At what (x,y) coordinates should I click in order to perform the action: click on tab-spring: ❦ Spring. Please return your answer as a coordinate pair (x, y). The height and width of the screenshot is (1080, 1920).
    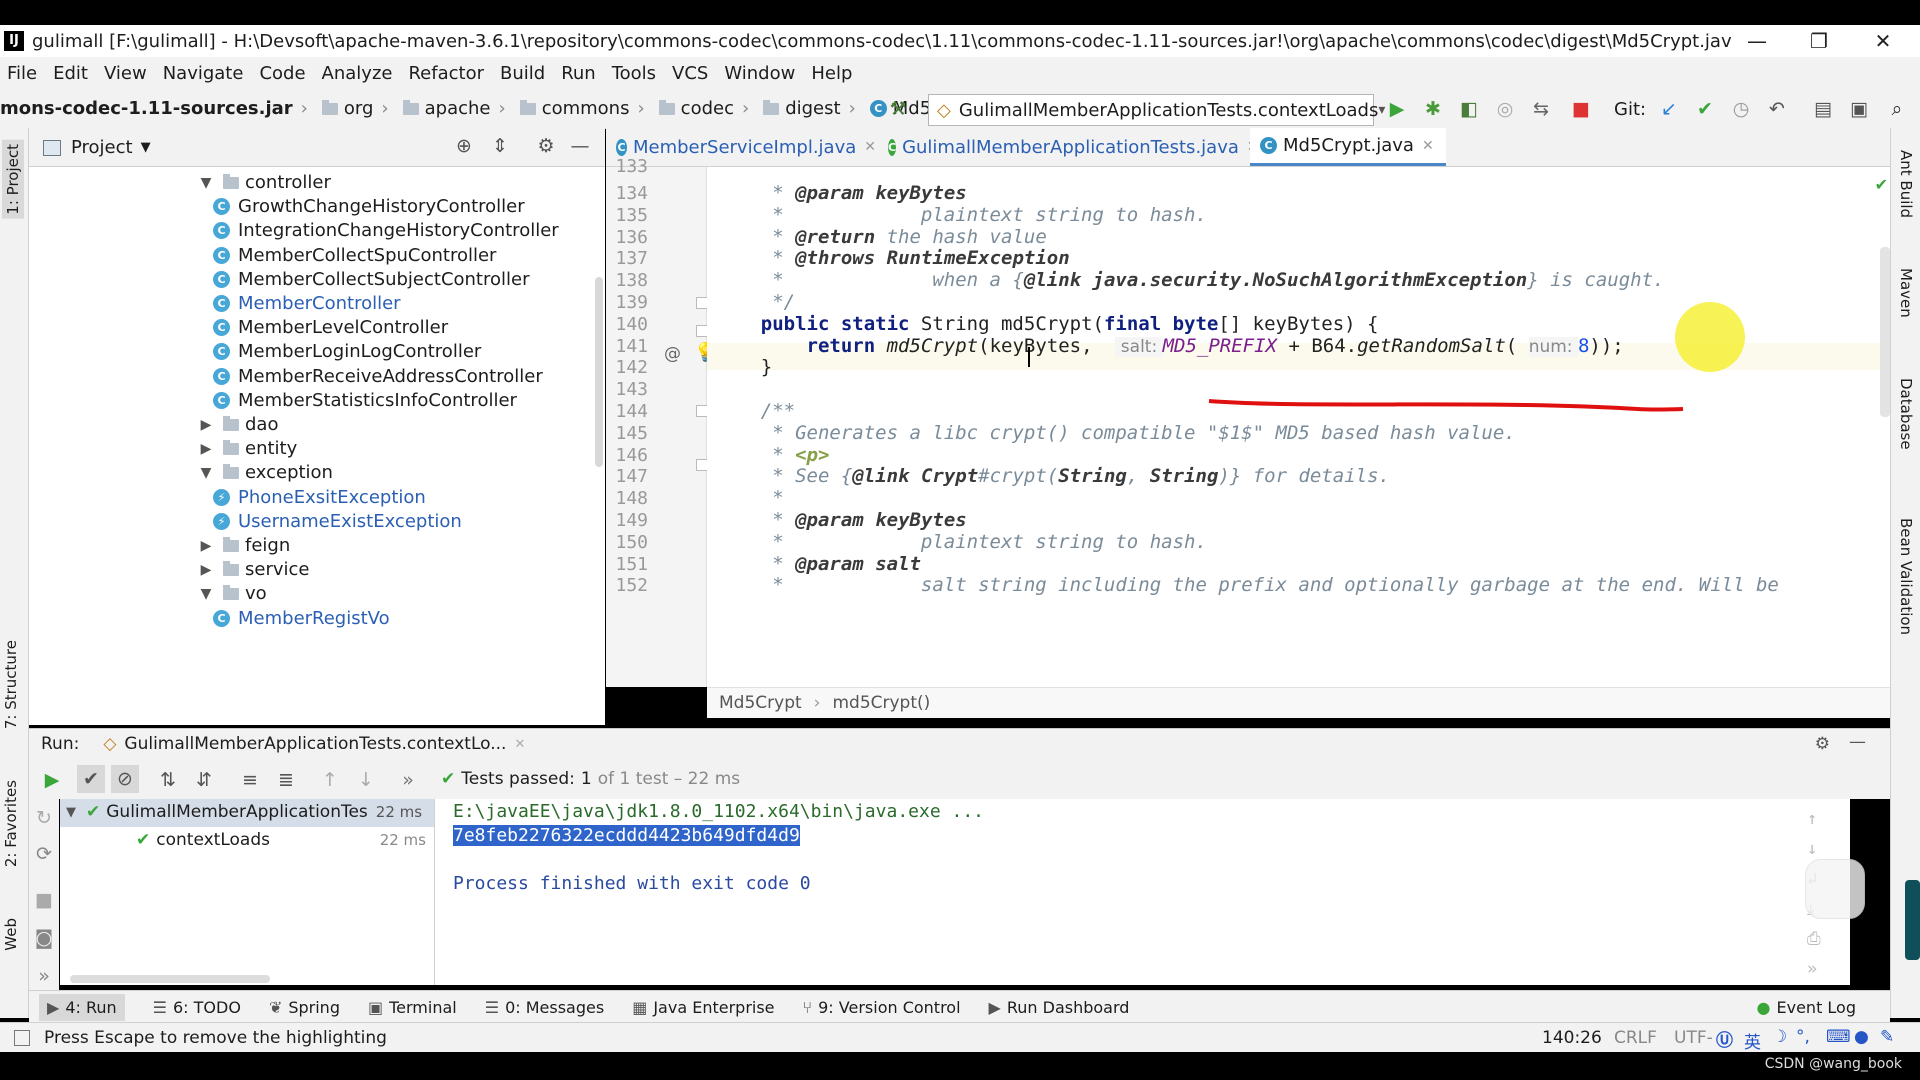
    Looking at the image, I should click on (304, 1007).